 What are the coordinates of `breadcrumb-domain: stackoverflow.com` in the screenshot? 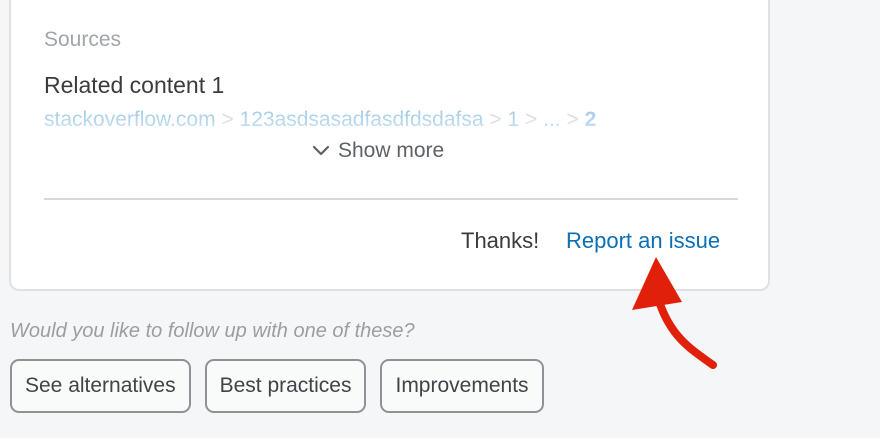 It's located at (130, 119).